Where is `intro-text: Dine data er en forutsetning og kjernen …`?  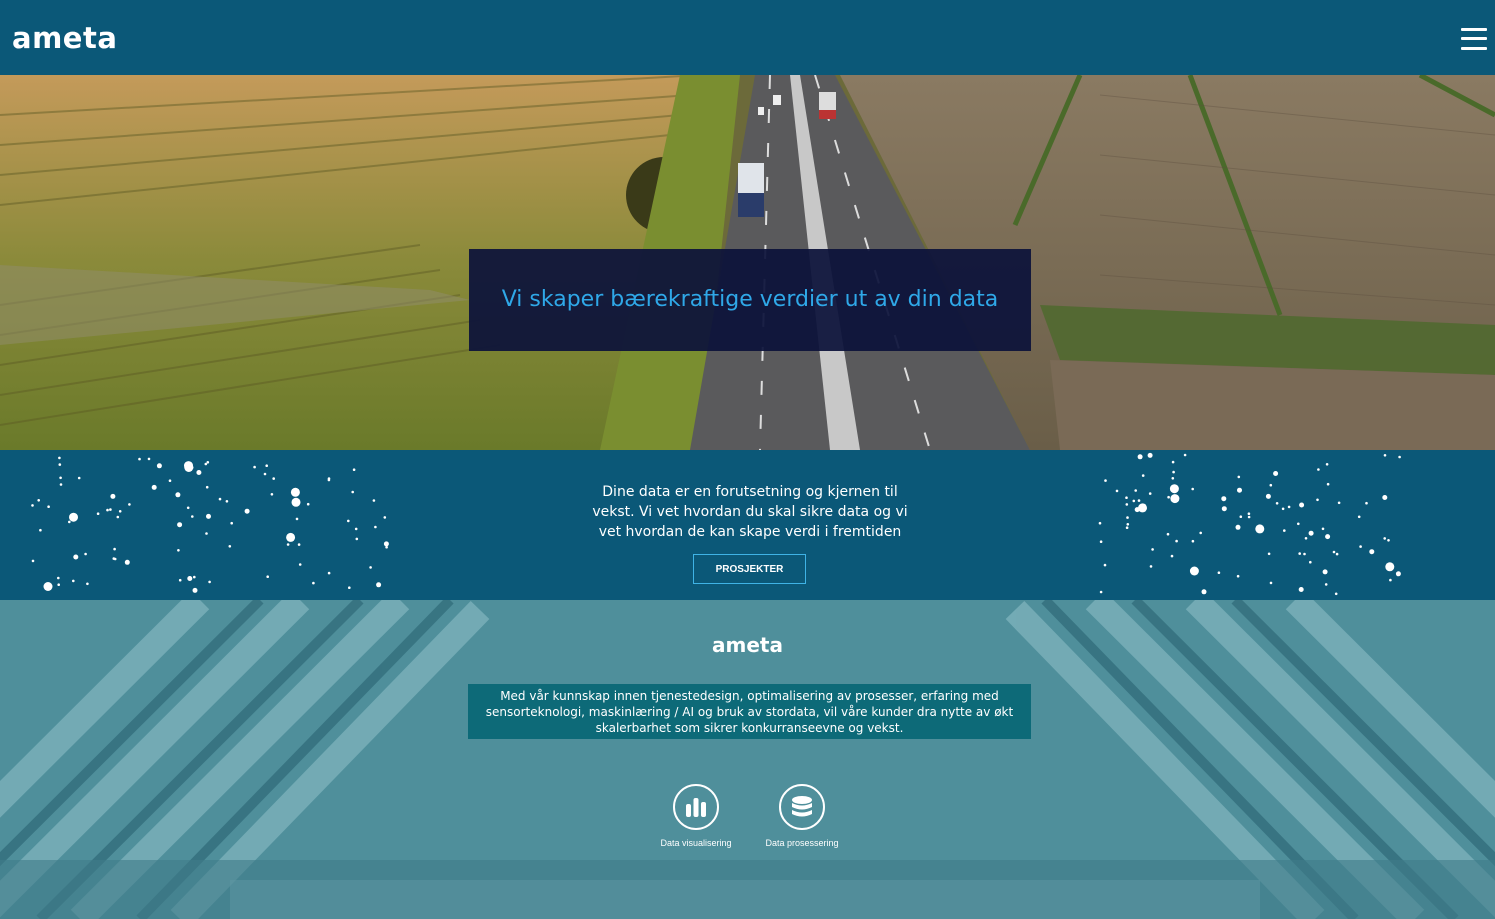 intro-text: Dine data er en forutsetning og kjernen … is located at coordinates (750, 512).